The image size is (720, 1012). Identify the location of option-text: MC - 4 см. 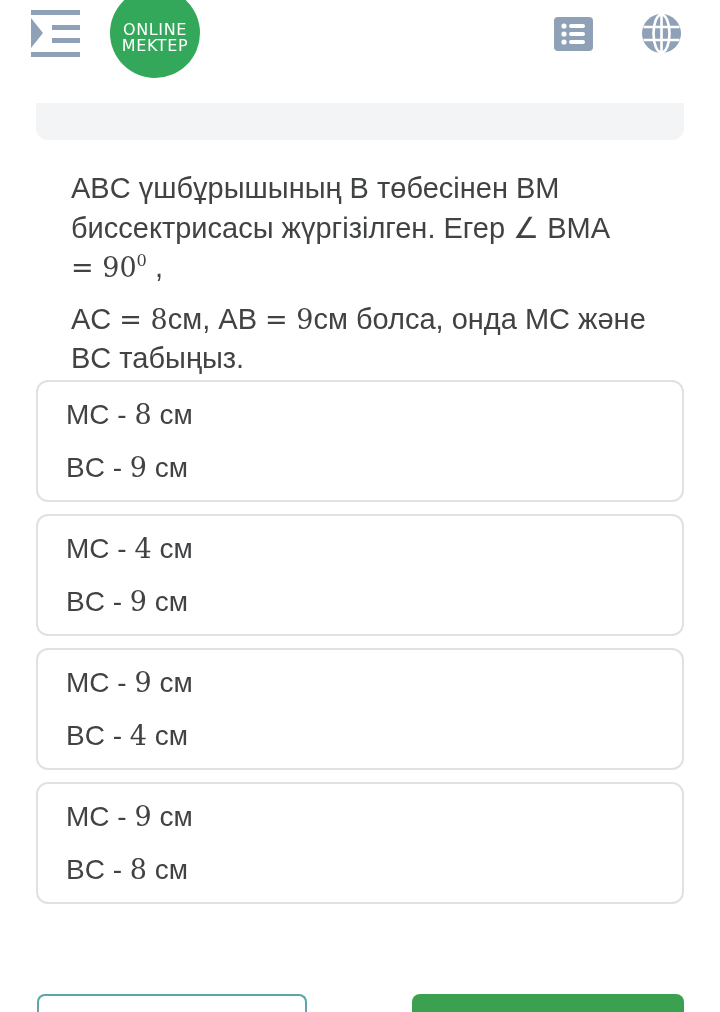
(130, 548).